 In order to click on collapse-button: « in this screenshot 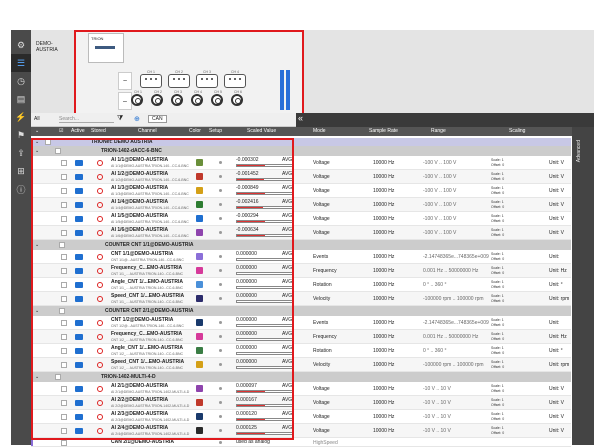, I will do `click(445, 120)`.